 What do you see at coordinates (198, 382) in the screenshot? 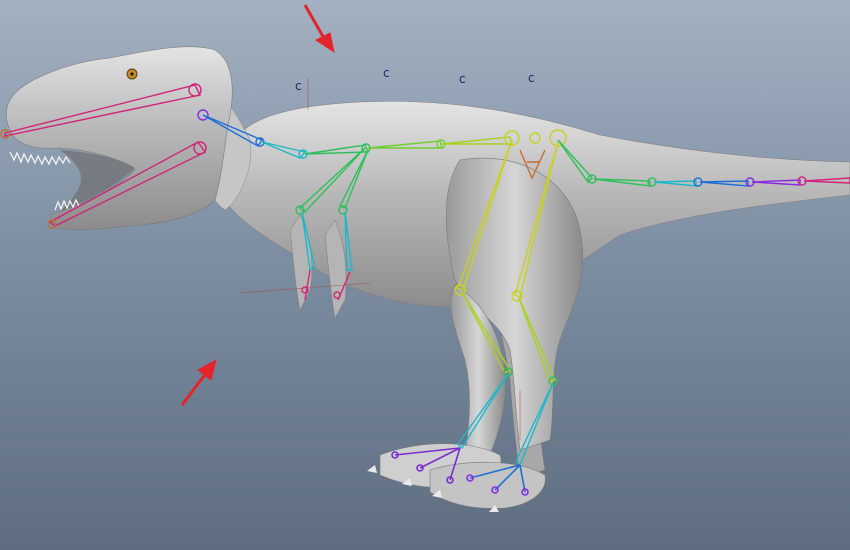
I see `arrow-up-right-icon` at bounding box center [198, 382].